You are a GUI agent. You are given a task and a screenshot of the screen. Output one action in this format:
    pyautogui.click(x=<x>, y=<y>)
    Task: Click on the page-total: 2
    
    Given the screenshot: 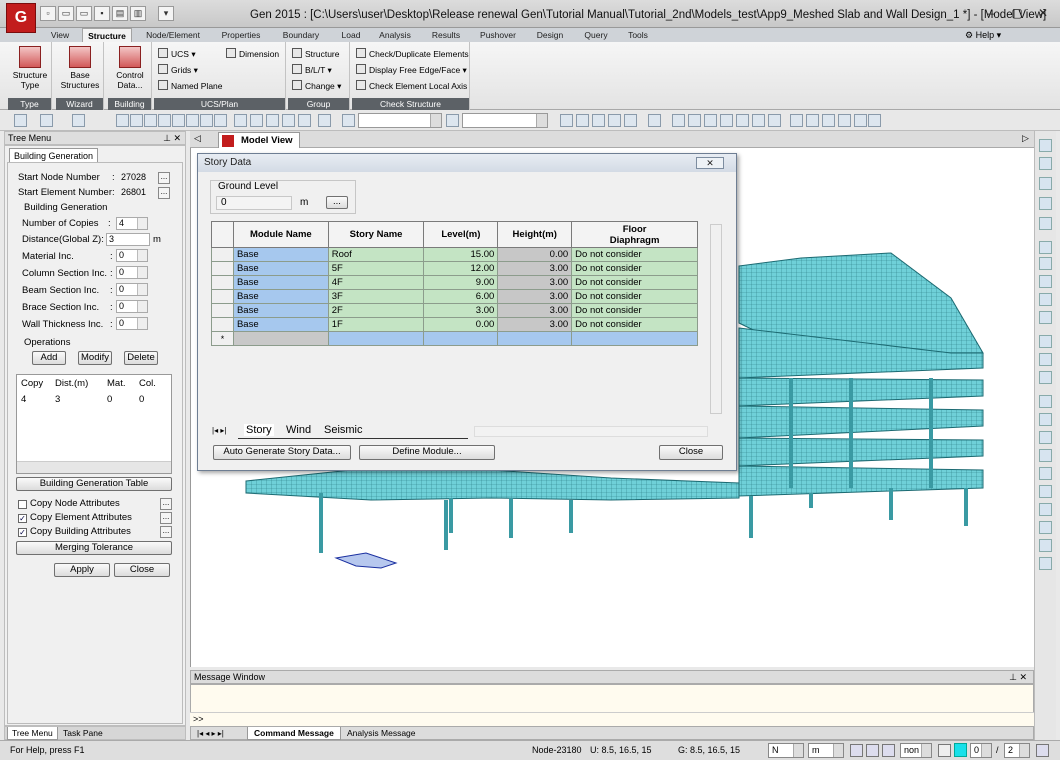 What is the action you would take?
    pyautogui.click(x=1017, y=750)
    